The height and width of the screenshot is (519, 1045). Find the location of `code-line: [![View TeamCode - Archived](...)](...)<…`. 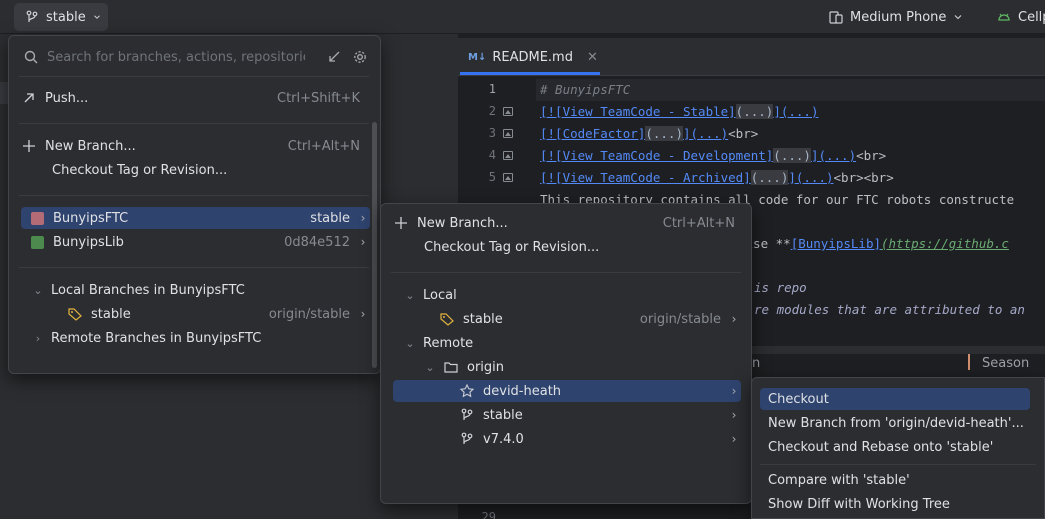

code-line: [![View TeamCode - Archived](...)](...)<… is located at coordinates (717, 178).